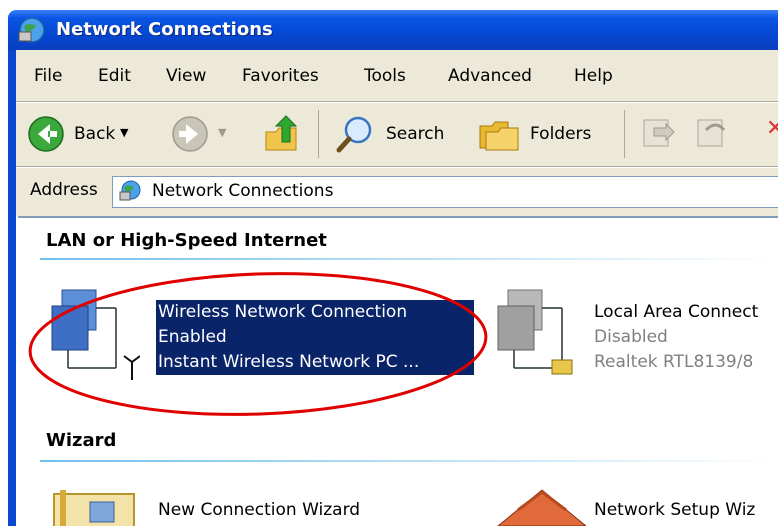 The width and height of the screenshot is (778, 528). Describe the element at coordinates (64, 190) in the screenshot. I see `address-label: Address` at that location.